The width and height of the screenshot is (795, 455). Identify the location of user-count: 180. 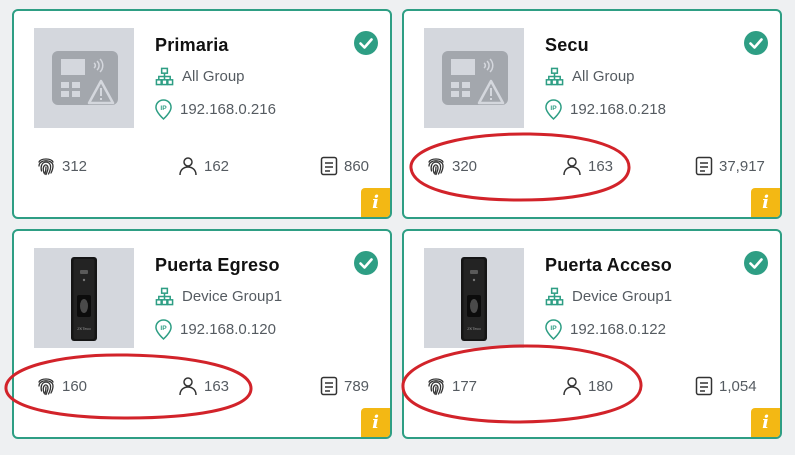
(587, 386).